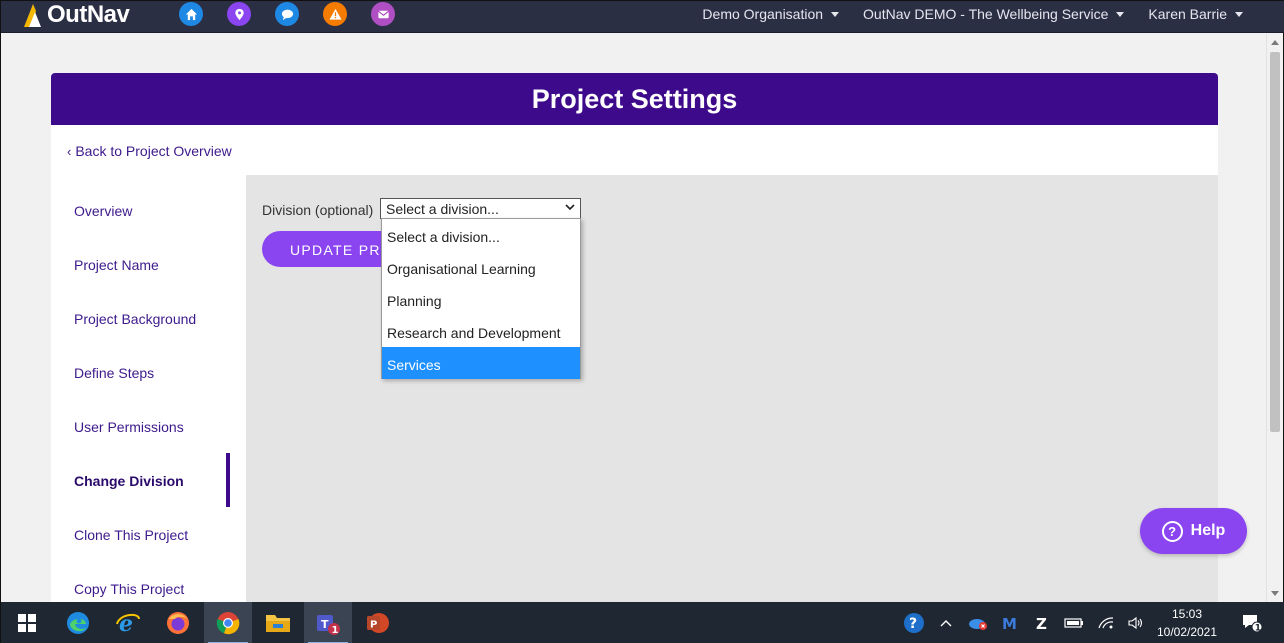 The width and height of the screenshot is (1284, 643). What do you see at coordinates (178, 622) in the screenshot?
I see `firefox-icon` at bounding box center [178, 622].